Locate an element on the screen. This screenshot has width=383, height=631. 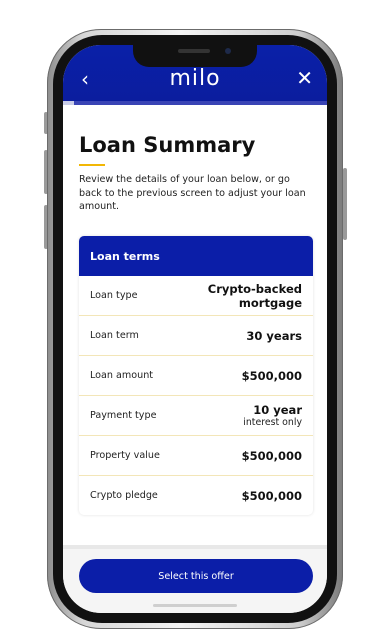
term-row-loan-amount: Loan amount $500,000 is located at coordinates (196, 376).